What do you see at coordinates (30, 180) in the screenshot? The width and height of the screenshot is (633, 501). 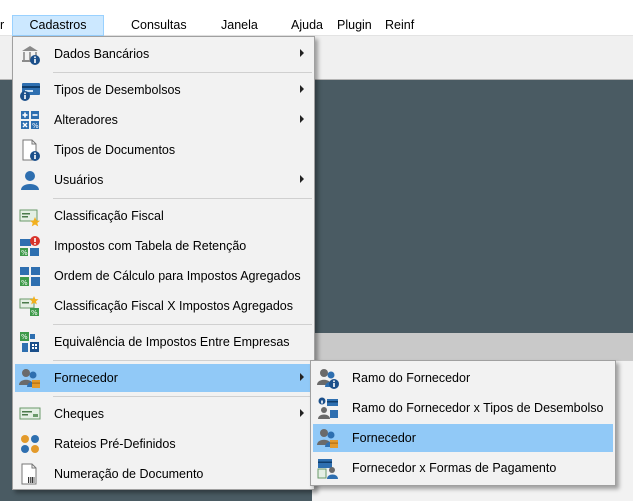 I see `user-icon` at bounding box center [30, 180].